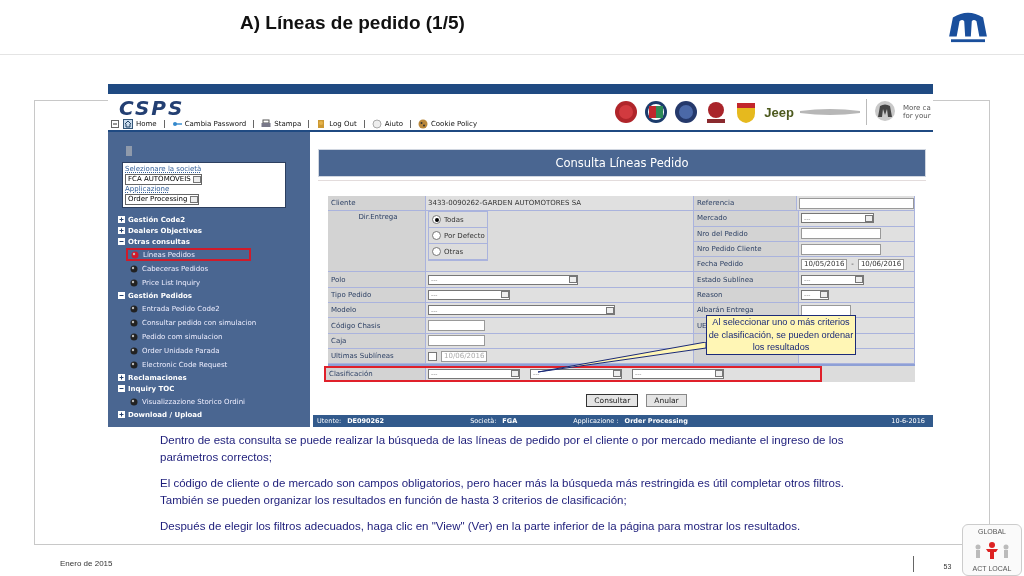 The height and width of the screenshot is (576, 1024). I want to click on footer-date: Enero de 2015, so click(86, 563).